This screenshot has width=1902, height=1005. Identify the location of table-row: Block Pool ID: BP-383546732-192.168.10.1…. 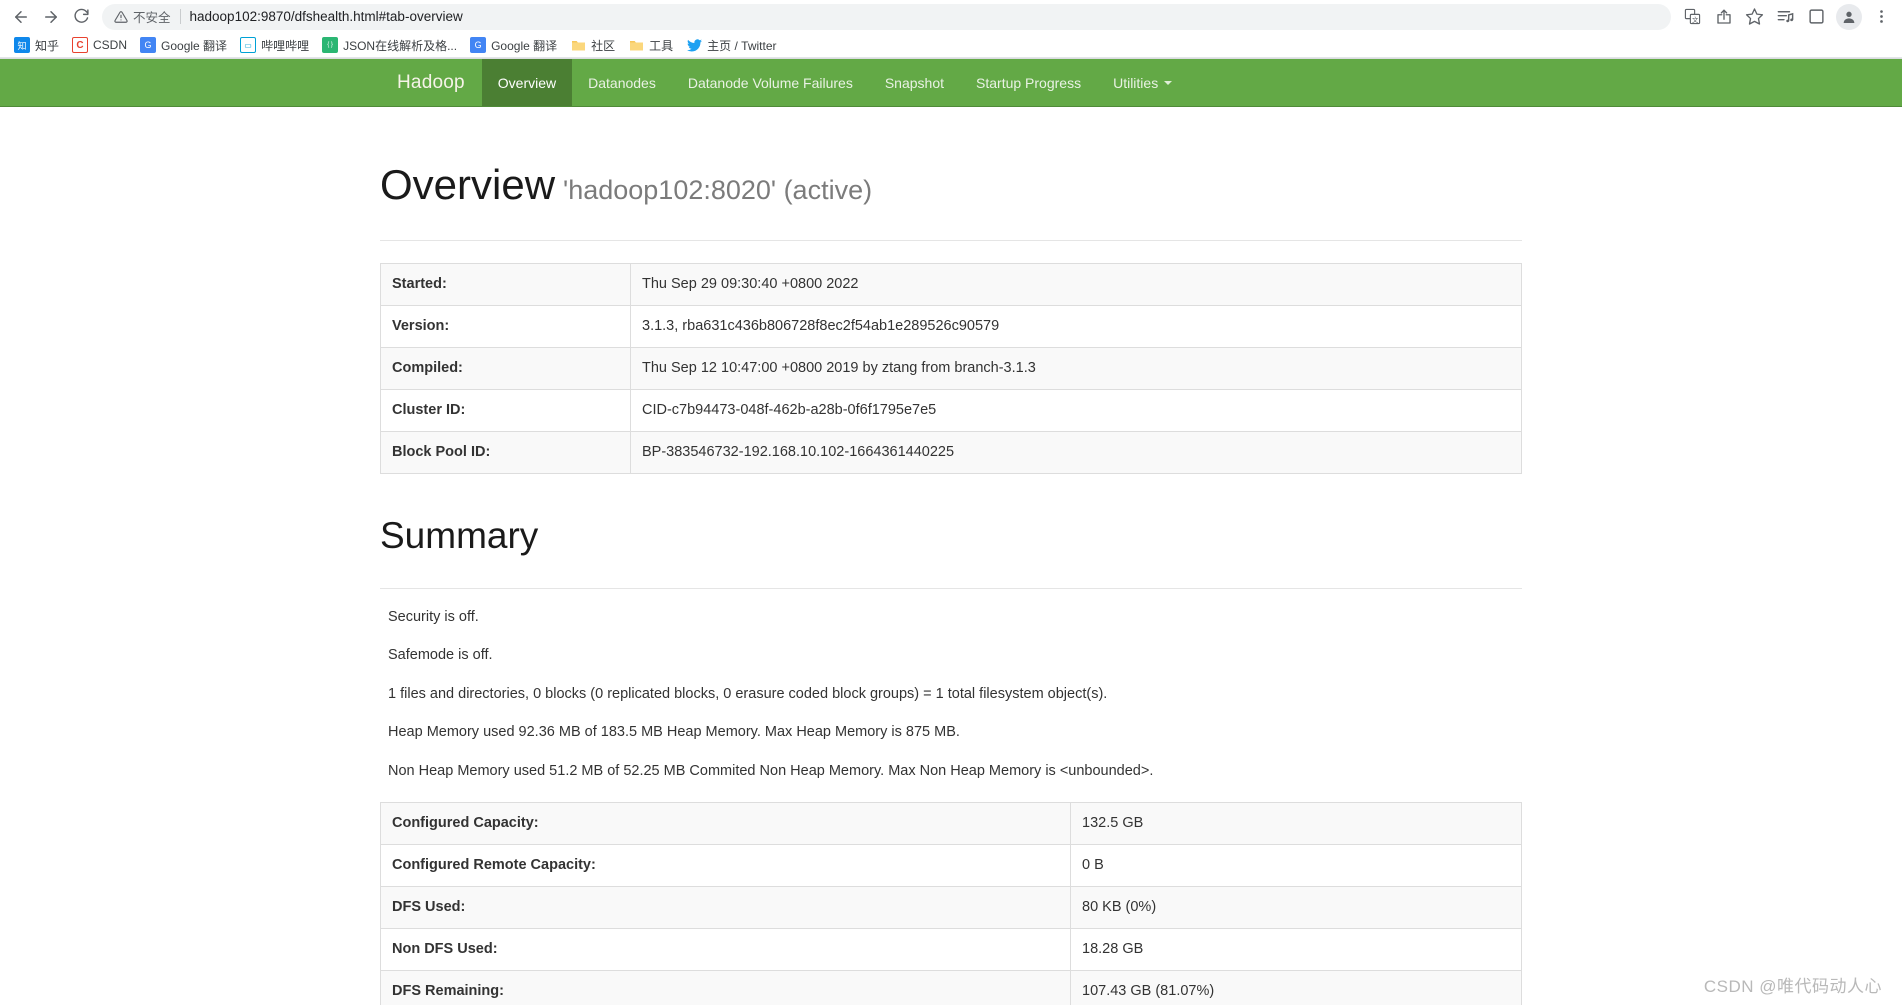
(951, 452).